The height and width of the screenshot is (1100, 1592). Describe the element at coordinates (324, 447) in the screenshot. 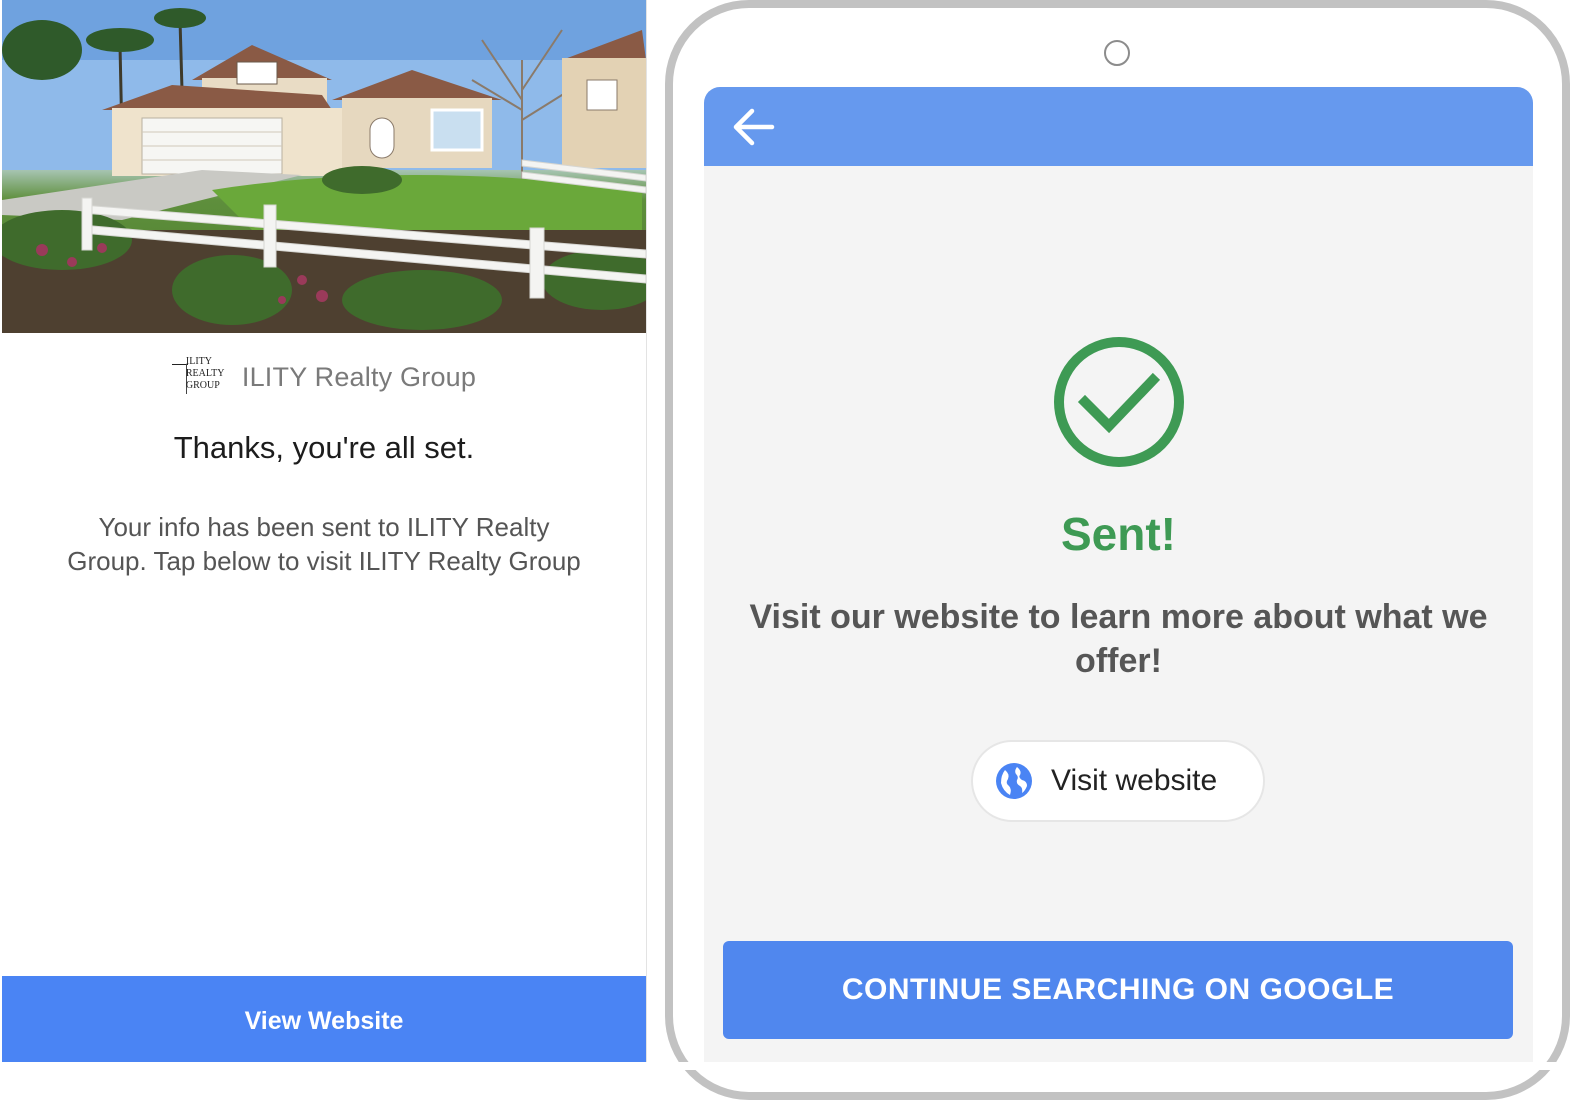

I see `thanks-heading: Thanks, you're all set.` at that location.